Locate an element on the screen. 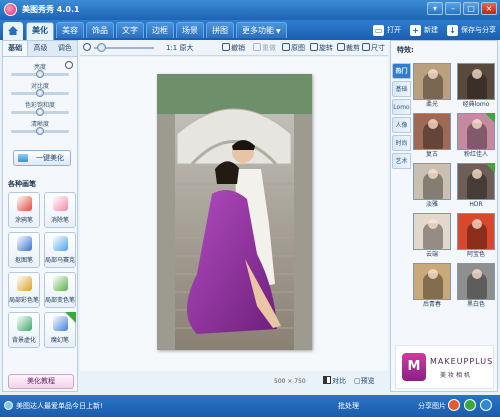 The height and width of the screenshot is (417, 500). effect-label: 淡雅 is located at coordinates (431, 204).